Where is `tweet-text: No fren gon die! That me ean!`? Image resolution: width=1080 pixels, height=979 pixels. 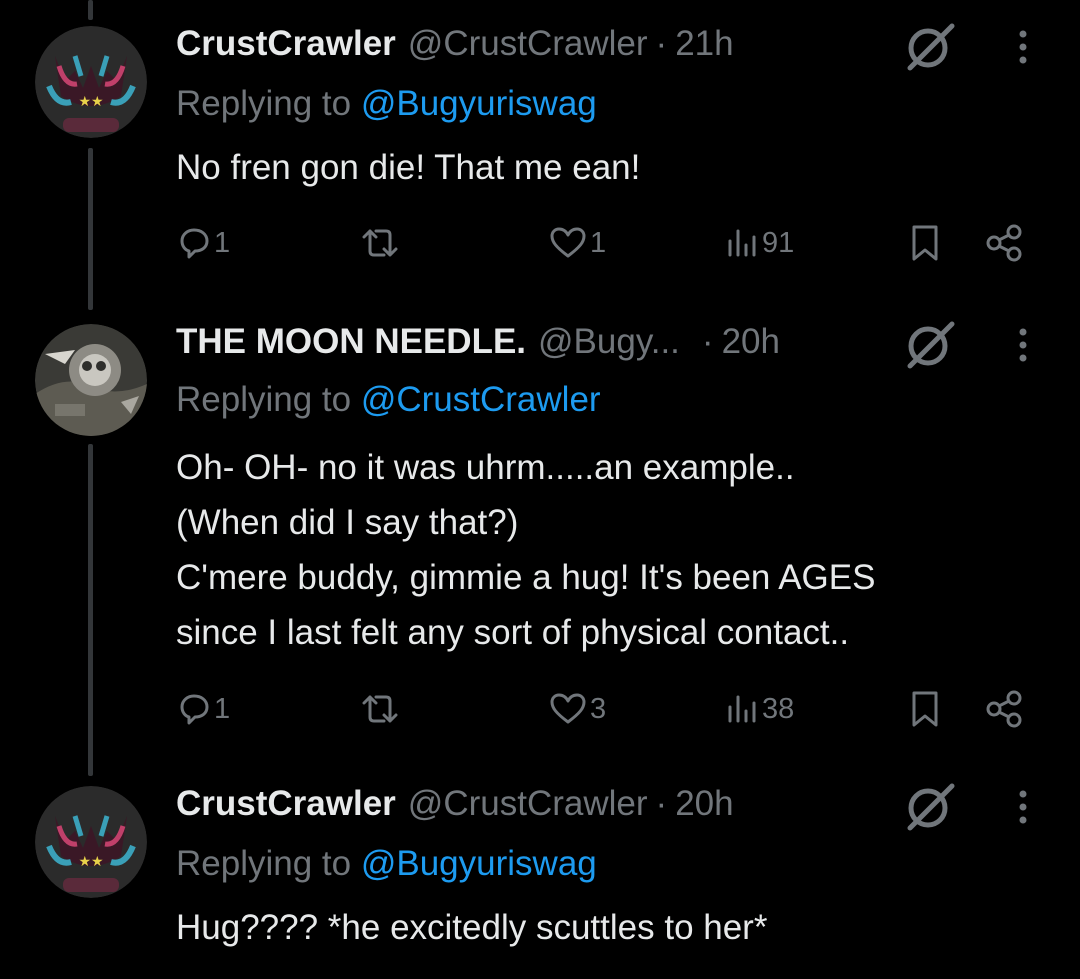
tweet-text: No fren gon die! That me ean! is located at coordinates (408, 167).